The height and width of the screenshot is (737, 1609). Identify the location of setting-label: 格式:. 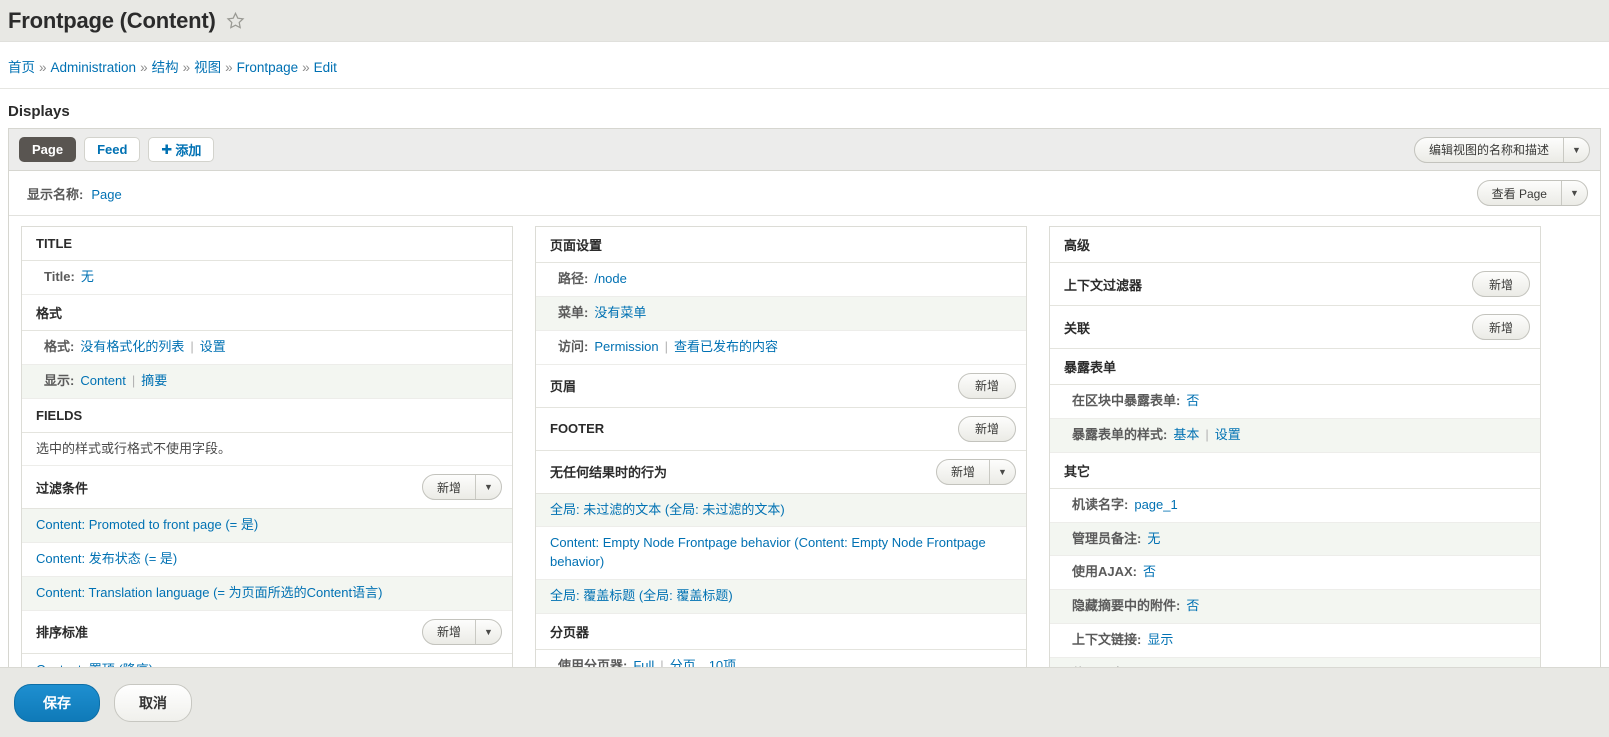
(59, 346).